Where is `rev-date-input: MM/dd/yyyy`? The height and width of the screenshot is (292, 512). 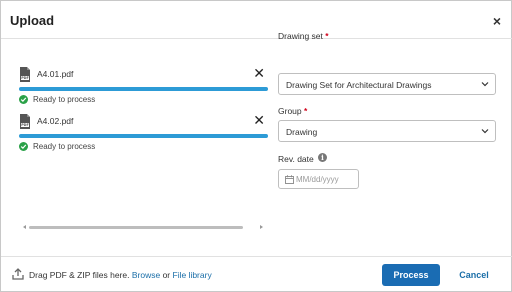 rev-date-input: MM/dd/yyyy is located at coordinates (318, 179).